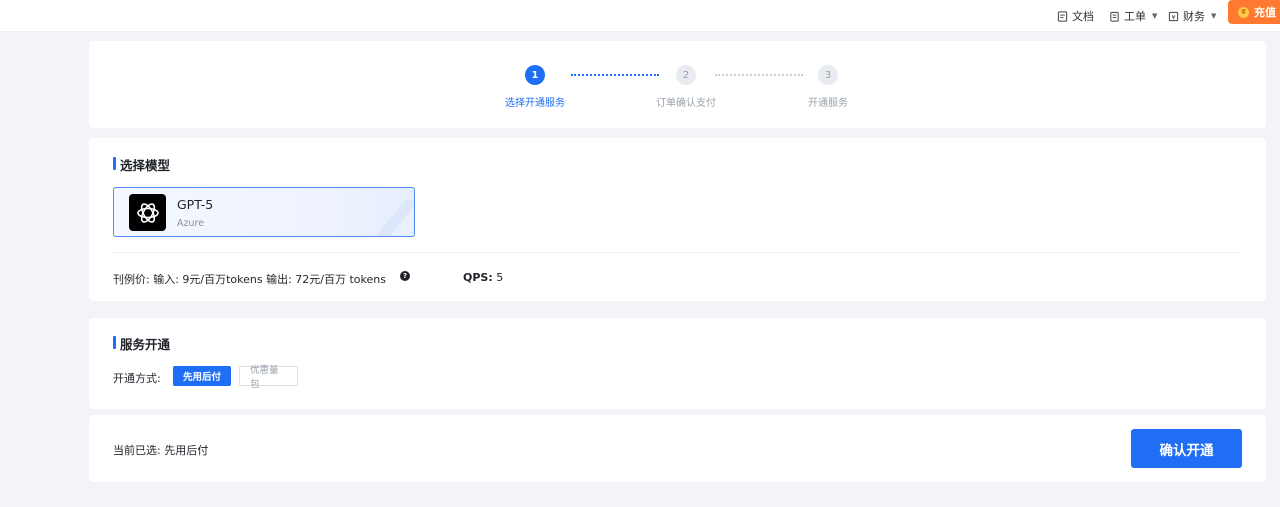 This screenshot has width=1280, height=507. What do you see at coordinates (1062, 16) in the screenshot?
I see `docs-icon` at bounding box center [1062, 16].